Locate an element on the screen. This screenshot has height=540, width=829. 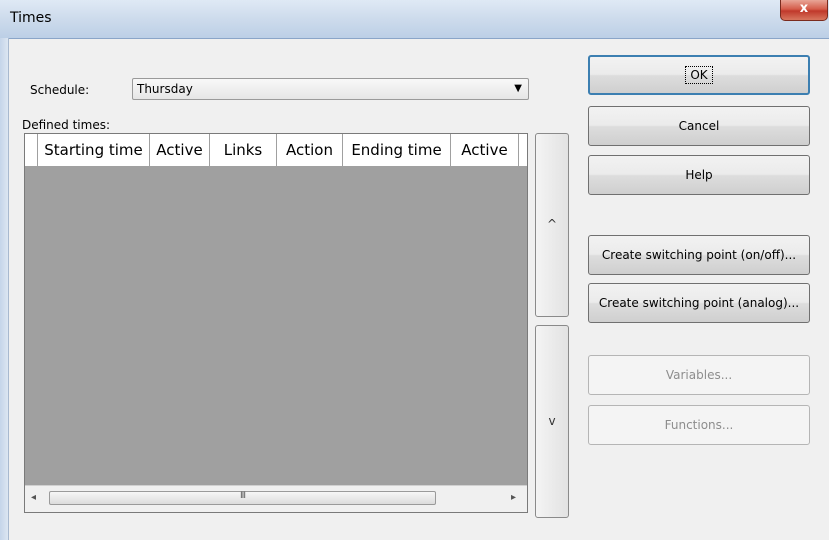
chevron-down-icon: ▼ is located at coordinates (518, 88).